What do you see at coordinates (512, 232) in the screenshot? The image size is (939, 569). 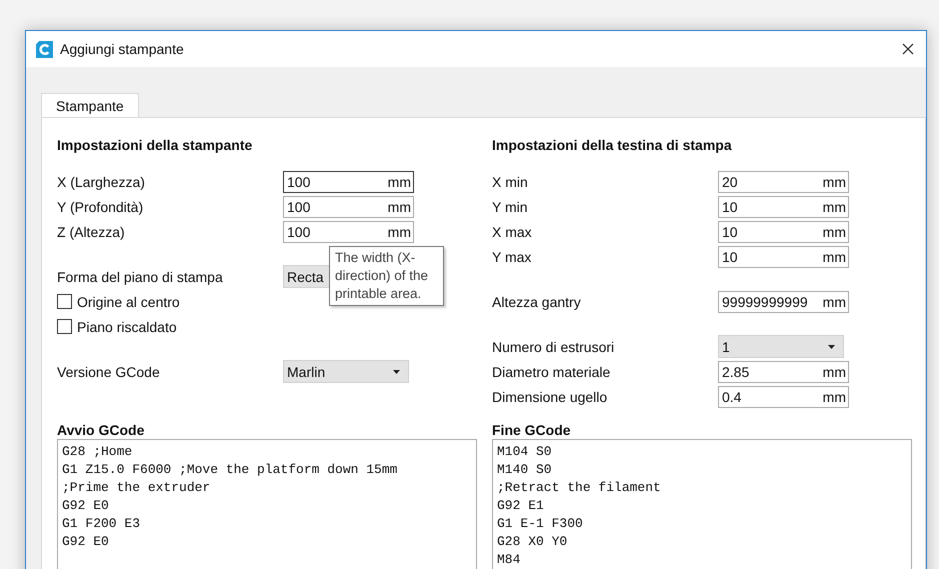 I see `field-label: X max` at bounding box center [512, 232].